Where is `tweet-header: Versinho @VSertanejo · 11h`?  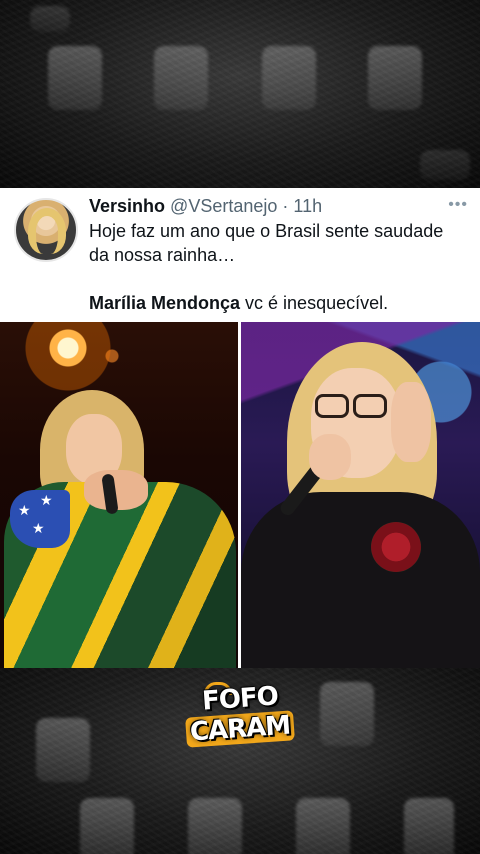 tweet-header: Versinho @VSertanejo · 11h is located at coordinates (205, 206).